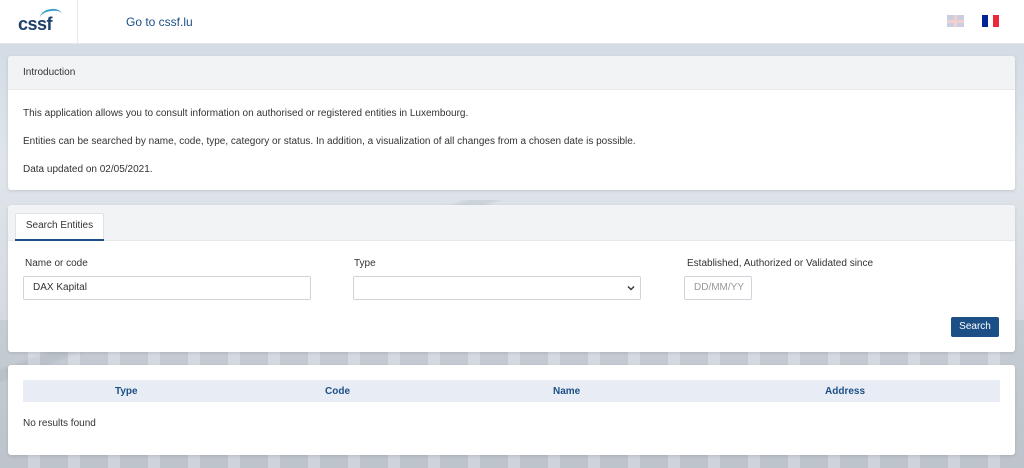  I want to click on column-header-address: Address, so click(845, 391).